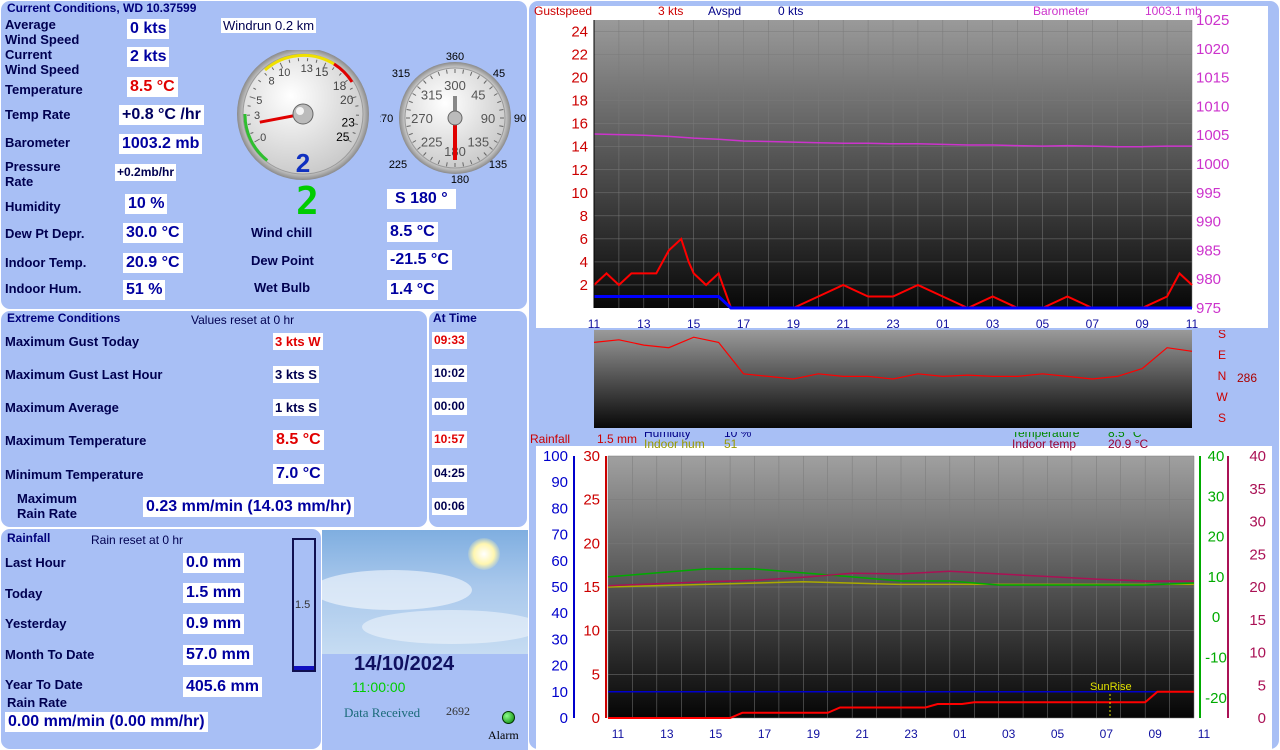 The width and height of the screenshot is (1280, 750). What do you see at coordinates (579, 124) in the screenshot?
I see `y-left-tick-label: 16` at bounding box center [579, 124].